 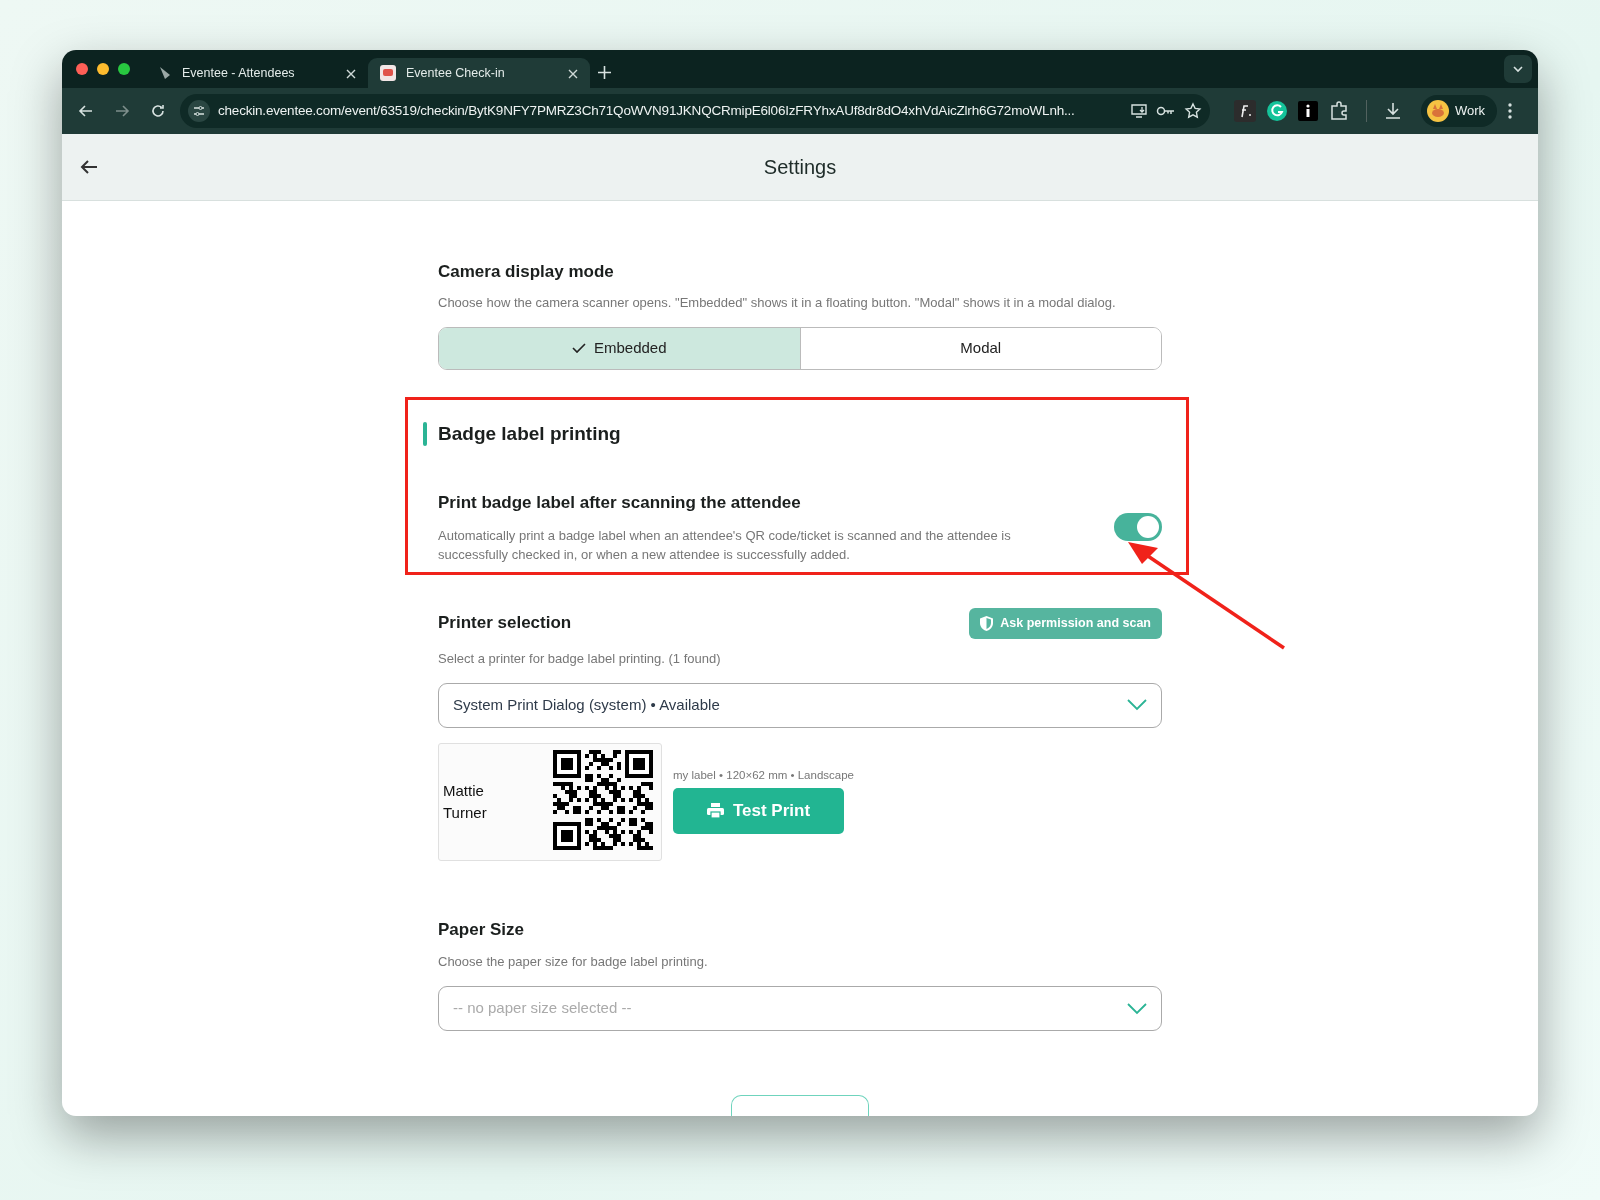 I want to click on app-icon, so click(x=388, y=73).